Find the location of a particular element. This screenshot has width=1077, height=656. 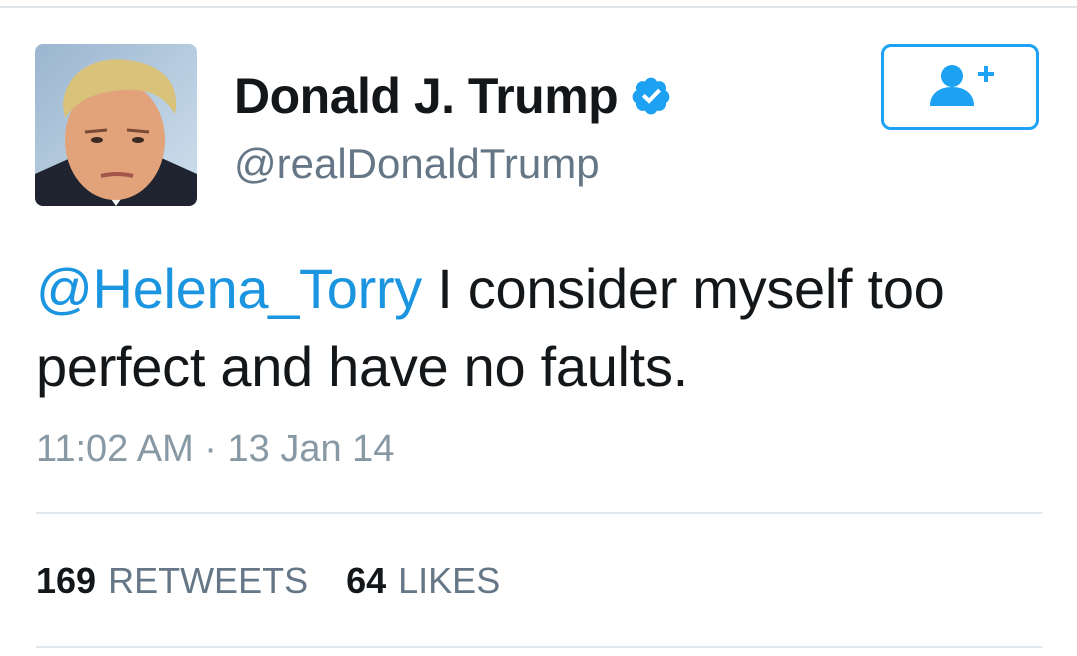

avatar is located at coordinates (116, 125).